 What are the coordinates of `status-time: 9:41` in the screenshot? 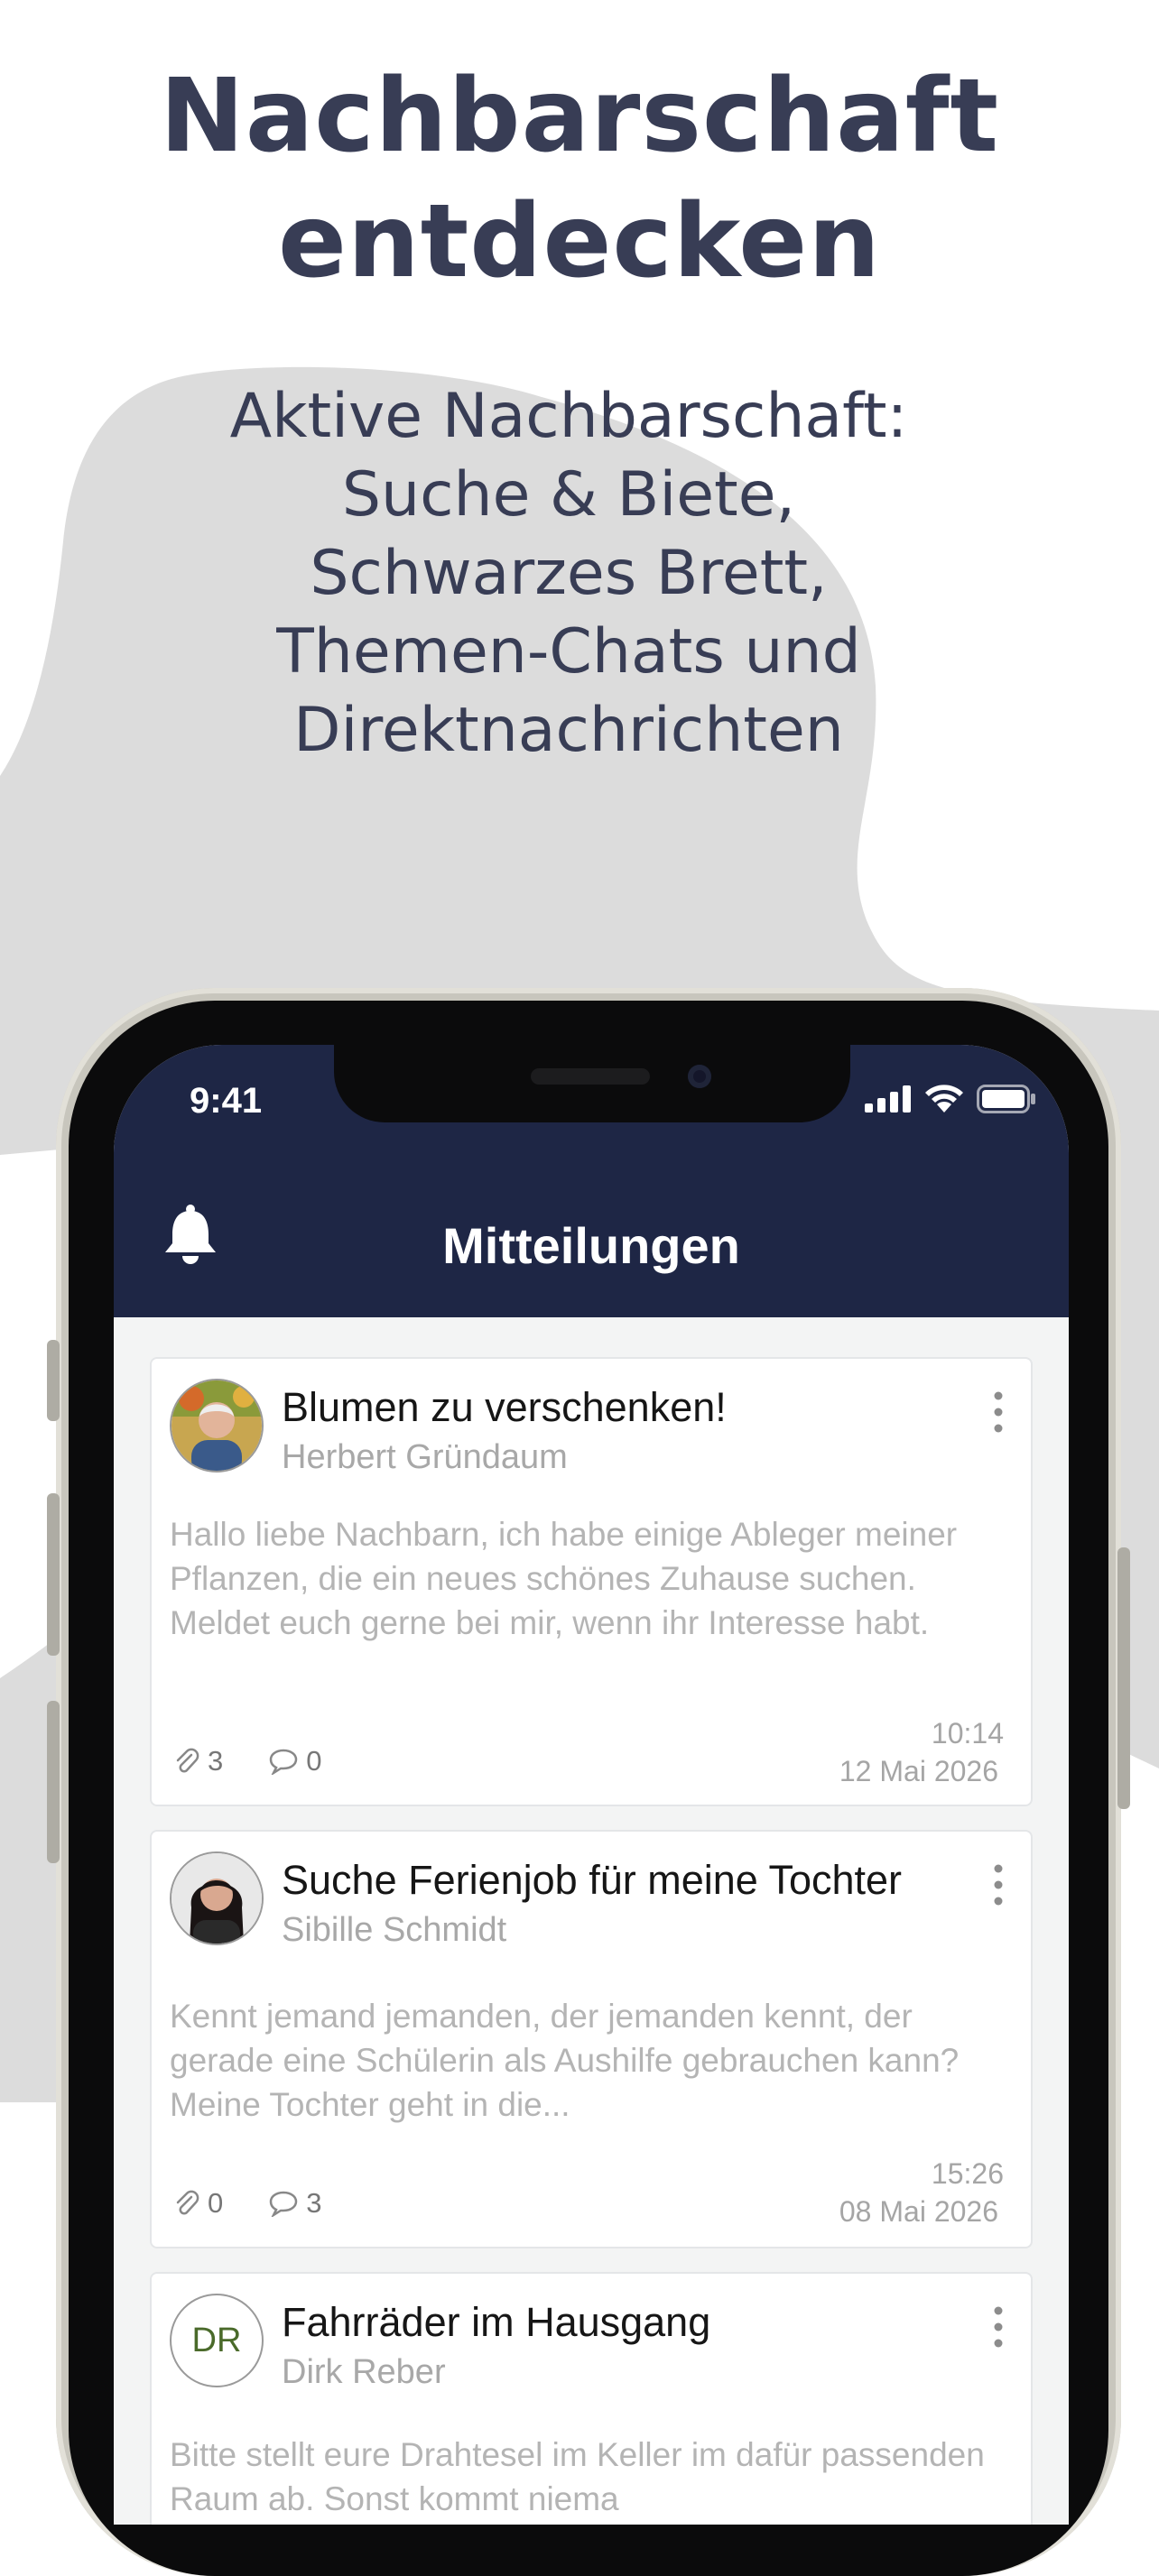 It's located at (226, 1101).